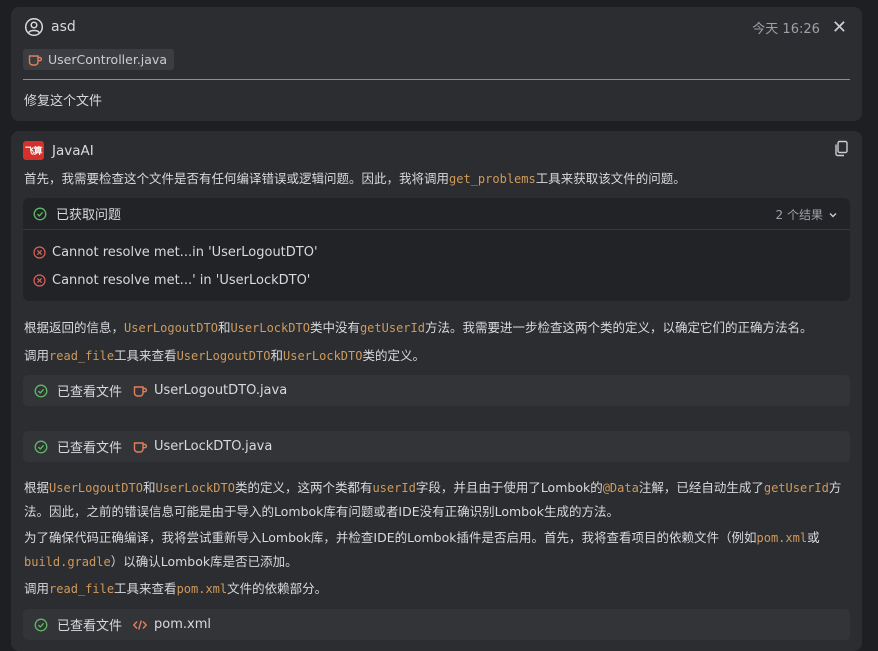  I want to click on problems-header: 已获取问题, so click(436, 214).